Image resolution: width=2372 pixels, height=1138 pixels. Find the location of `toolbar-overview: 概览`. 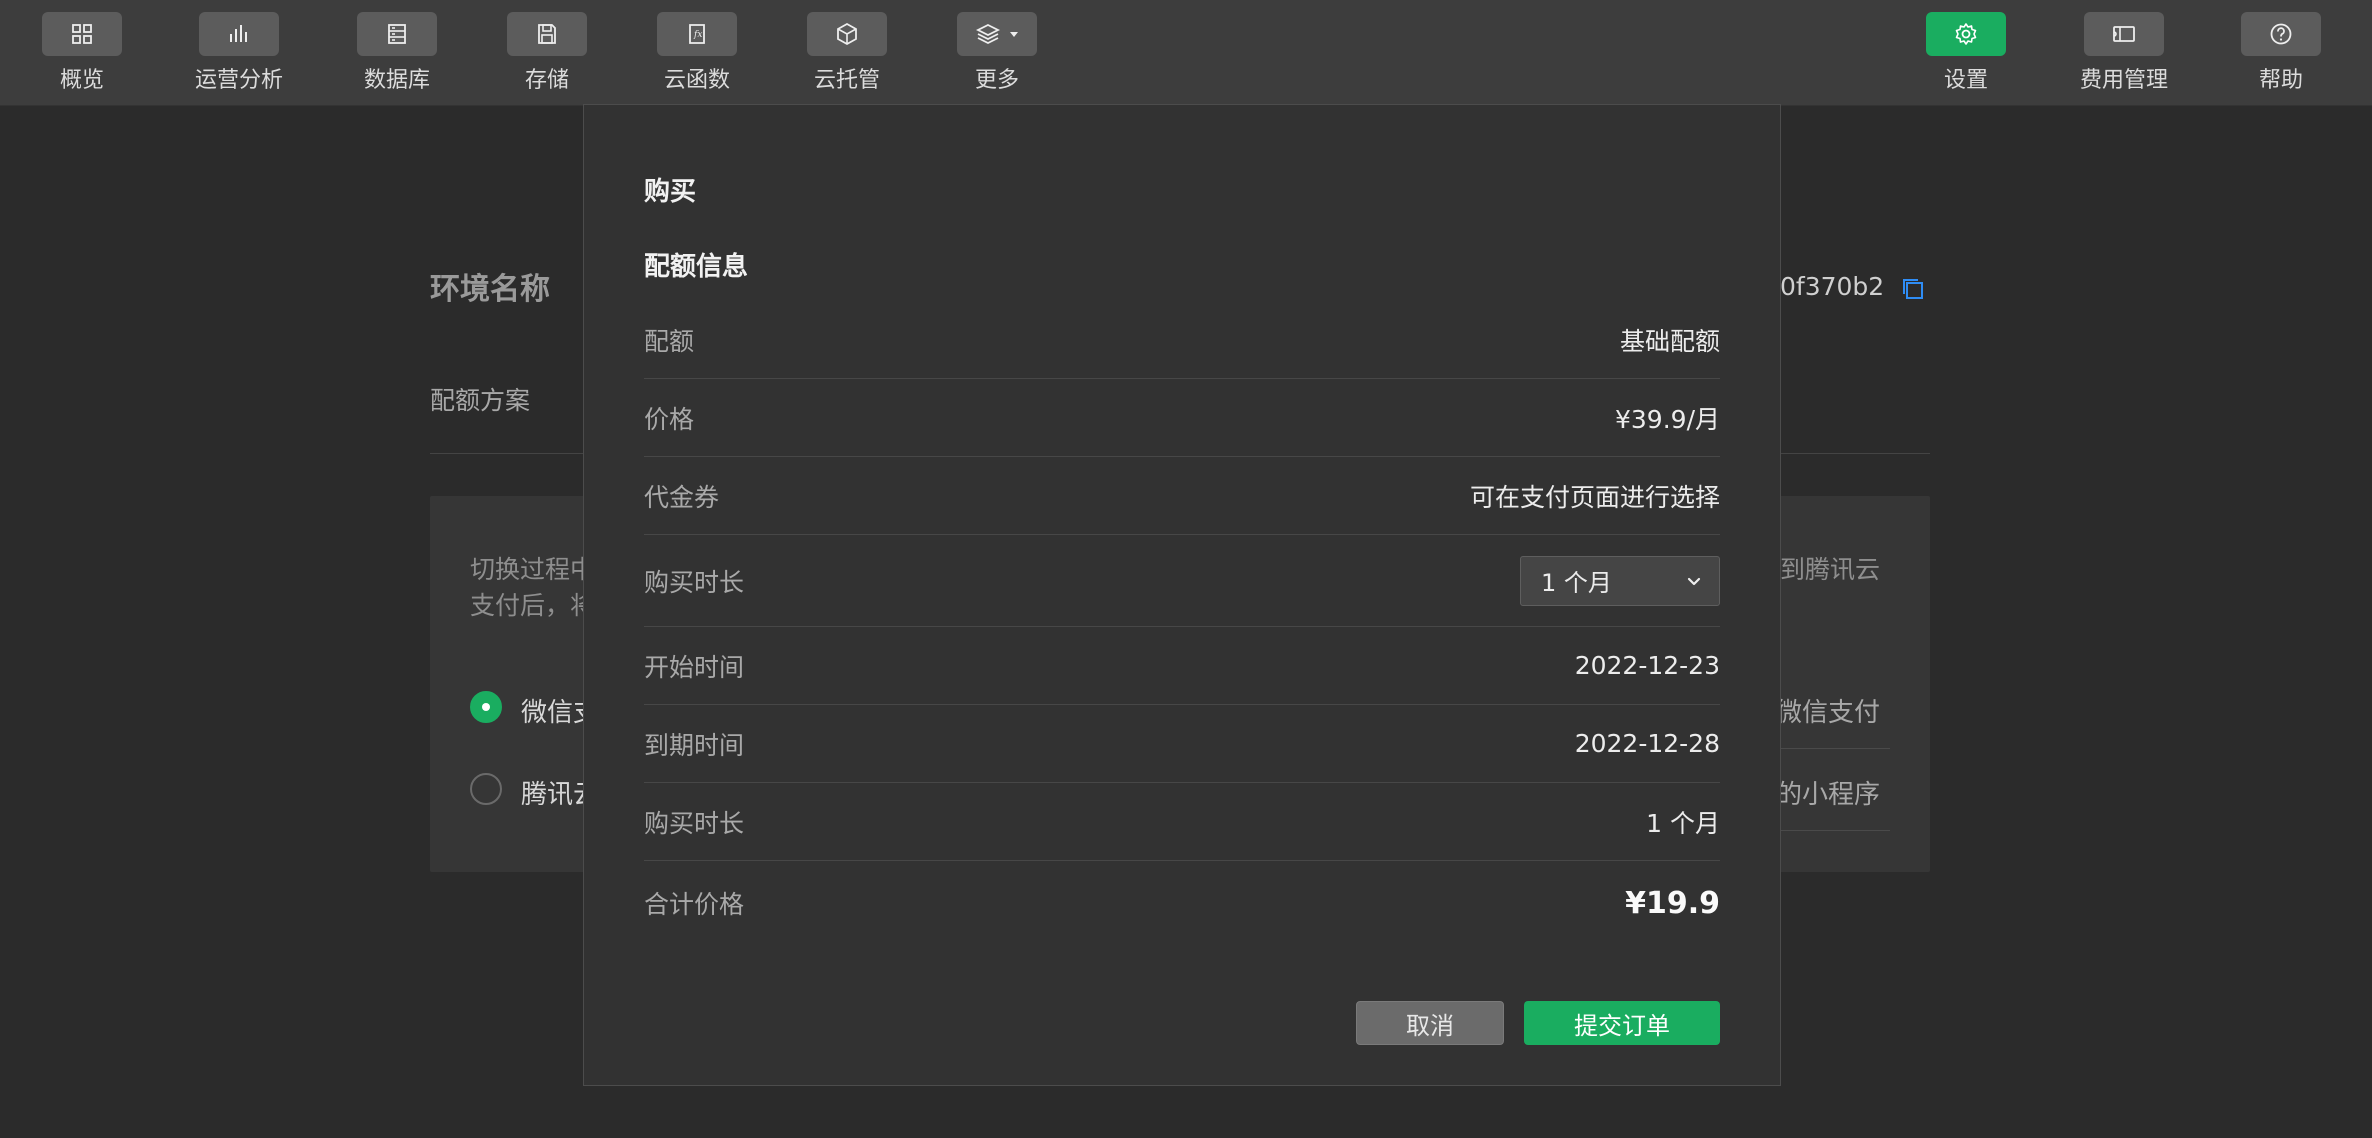

toolbar-overview: 概览 is located at coordinates (82, 56).